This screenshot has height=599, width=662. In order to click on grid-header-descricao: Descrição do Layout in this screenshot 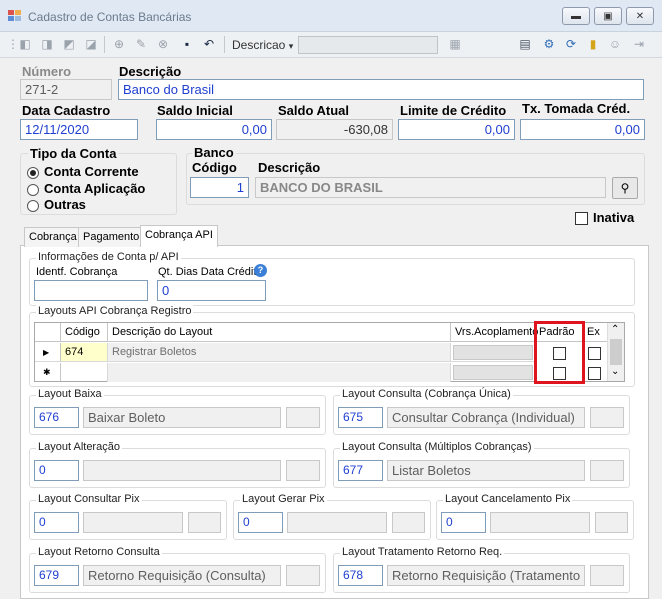, I will do `click(279, 332)`.